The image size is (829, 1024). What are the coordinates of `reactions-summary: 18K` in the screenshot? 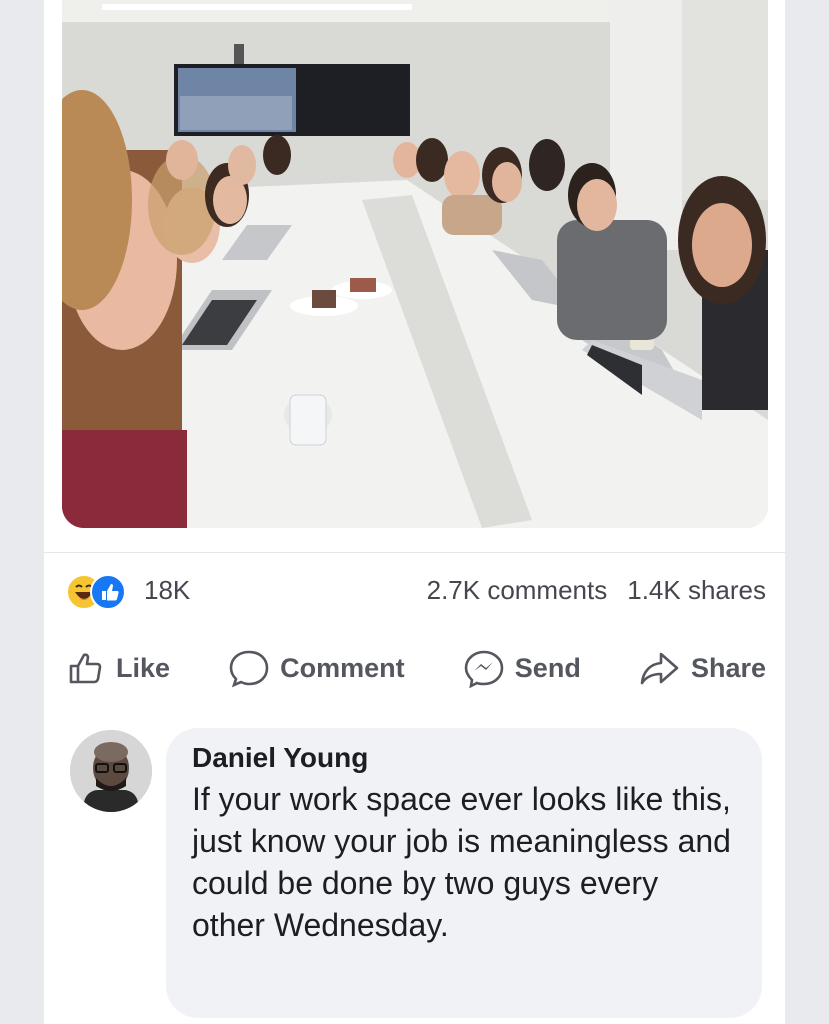 It's located at (128, 591).